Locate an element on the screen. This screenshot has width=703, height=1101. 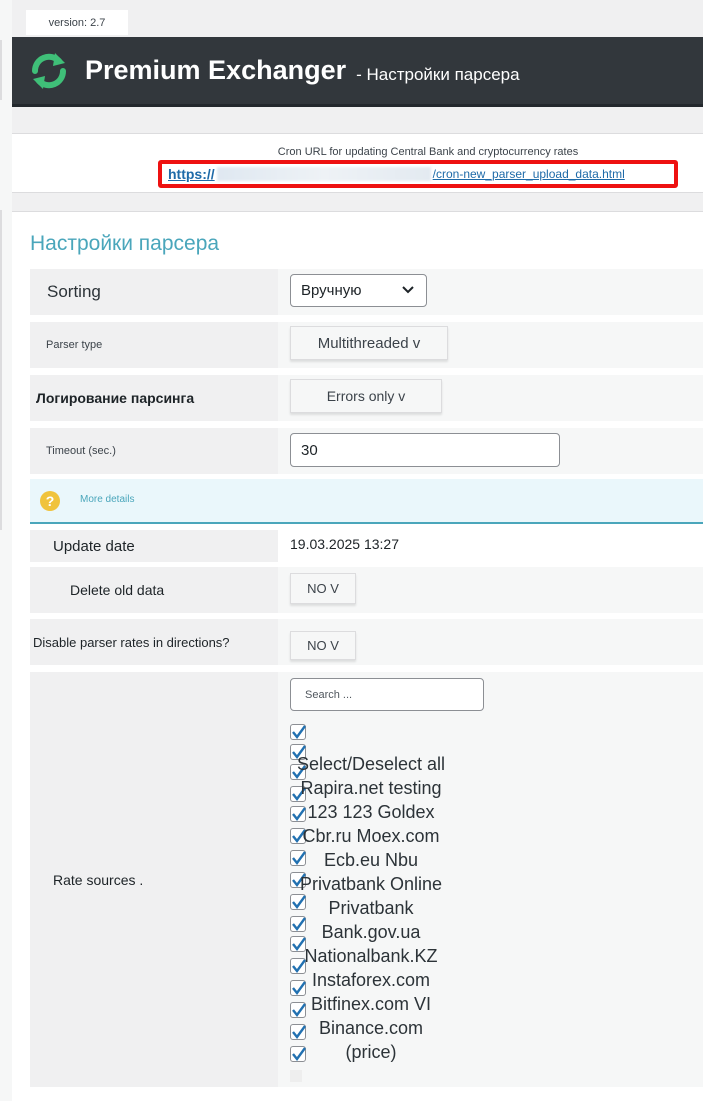
timeout-label: Timeout (sec.) is located at coordinates (154, 451).